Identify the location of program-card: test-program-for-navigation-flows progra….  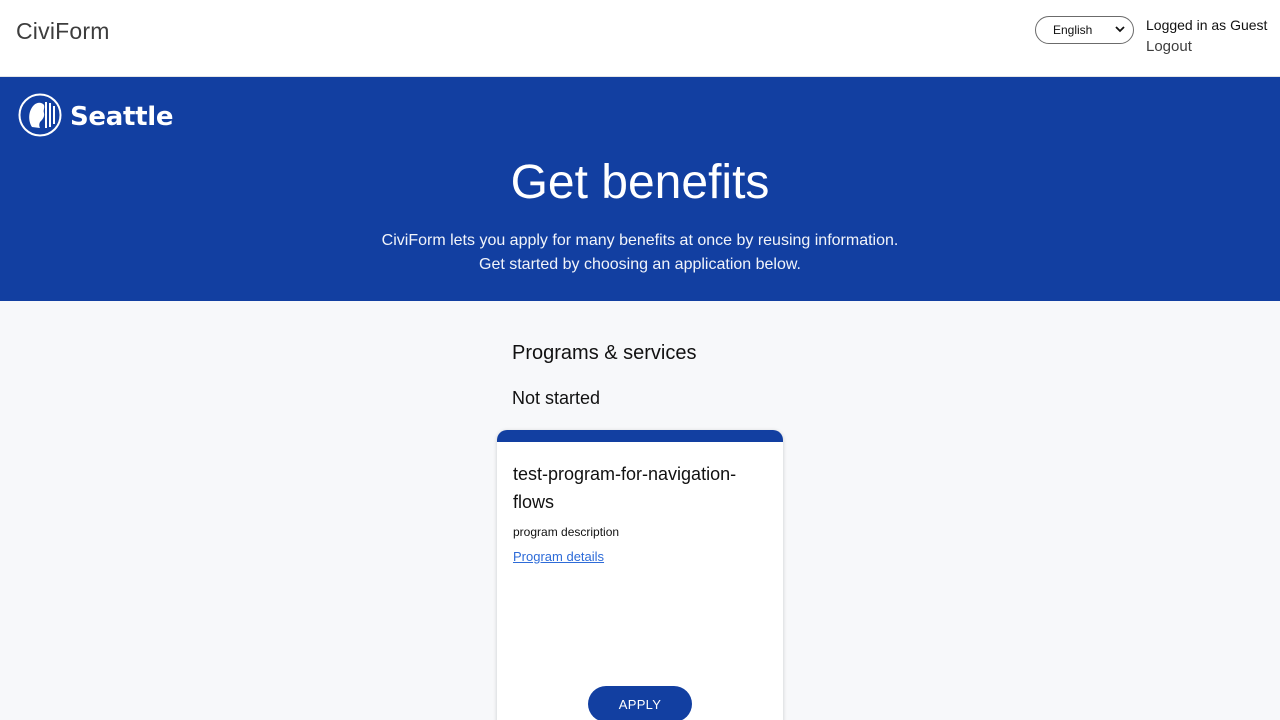
(640, 575).